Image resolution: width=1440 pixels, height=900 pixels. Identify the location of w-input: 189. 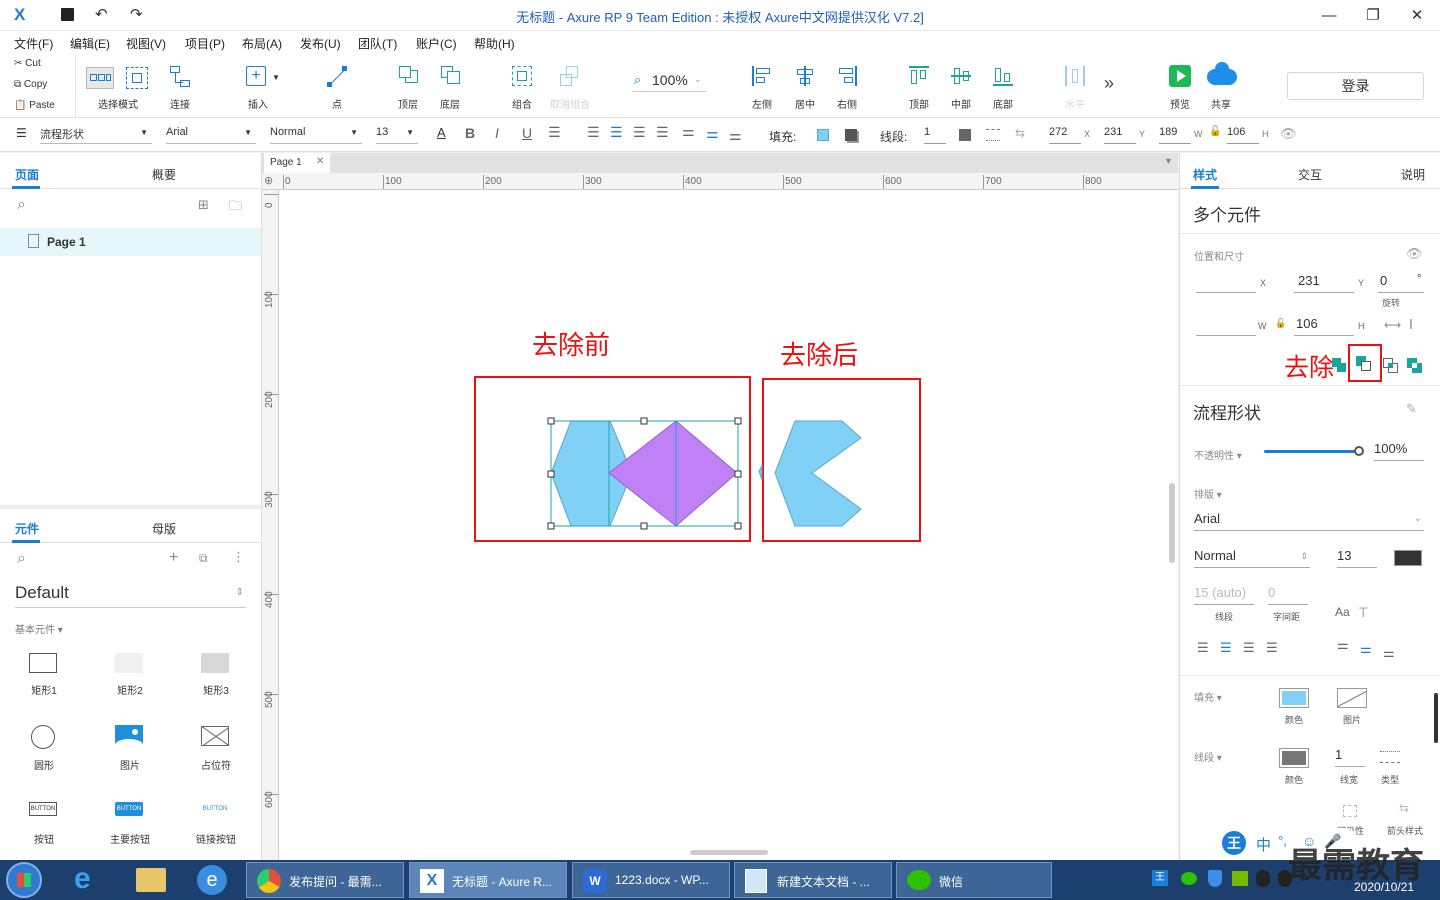
(1175, 135).